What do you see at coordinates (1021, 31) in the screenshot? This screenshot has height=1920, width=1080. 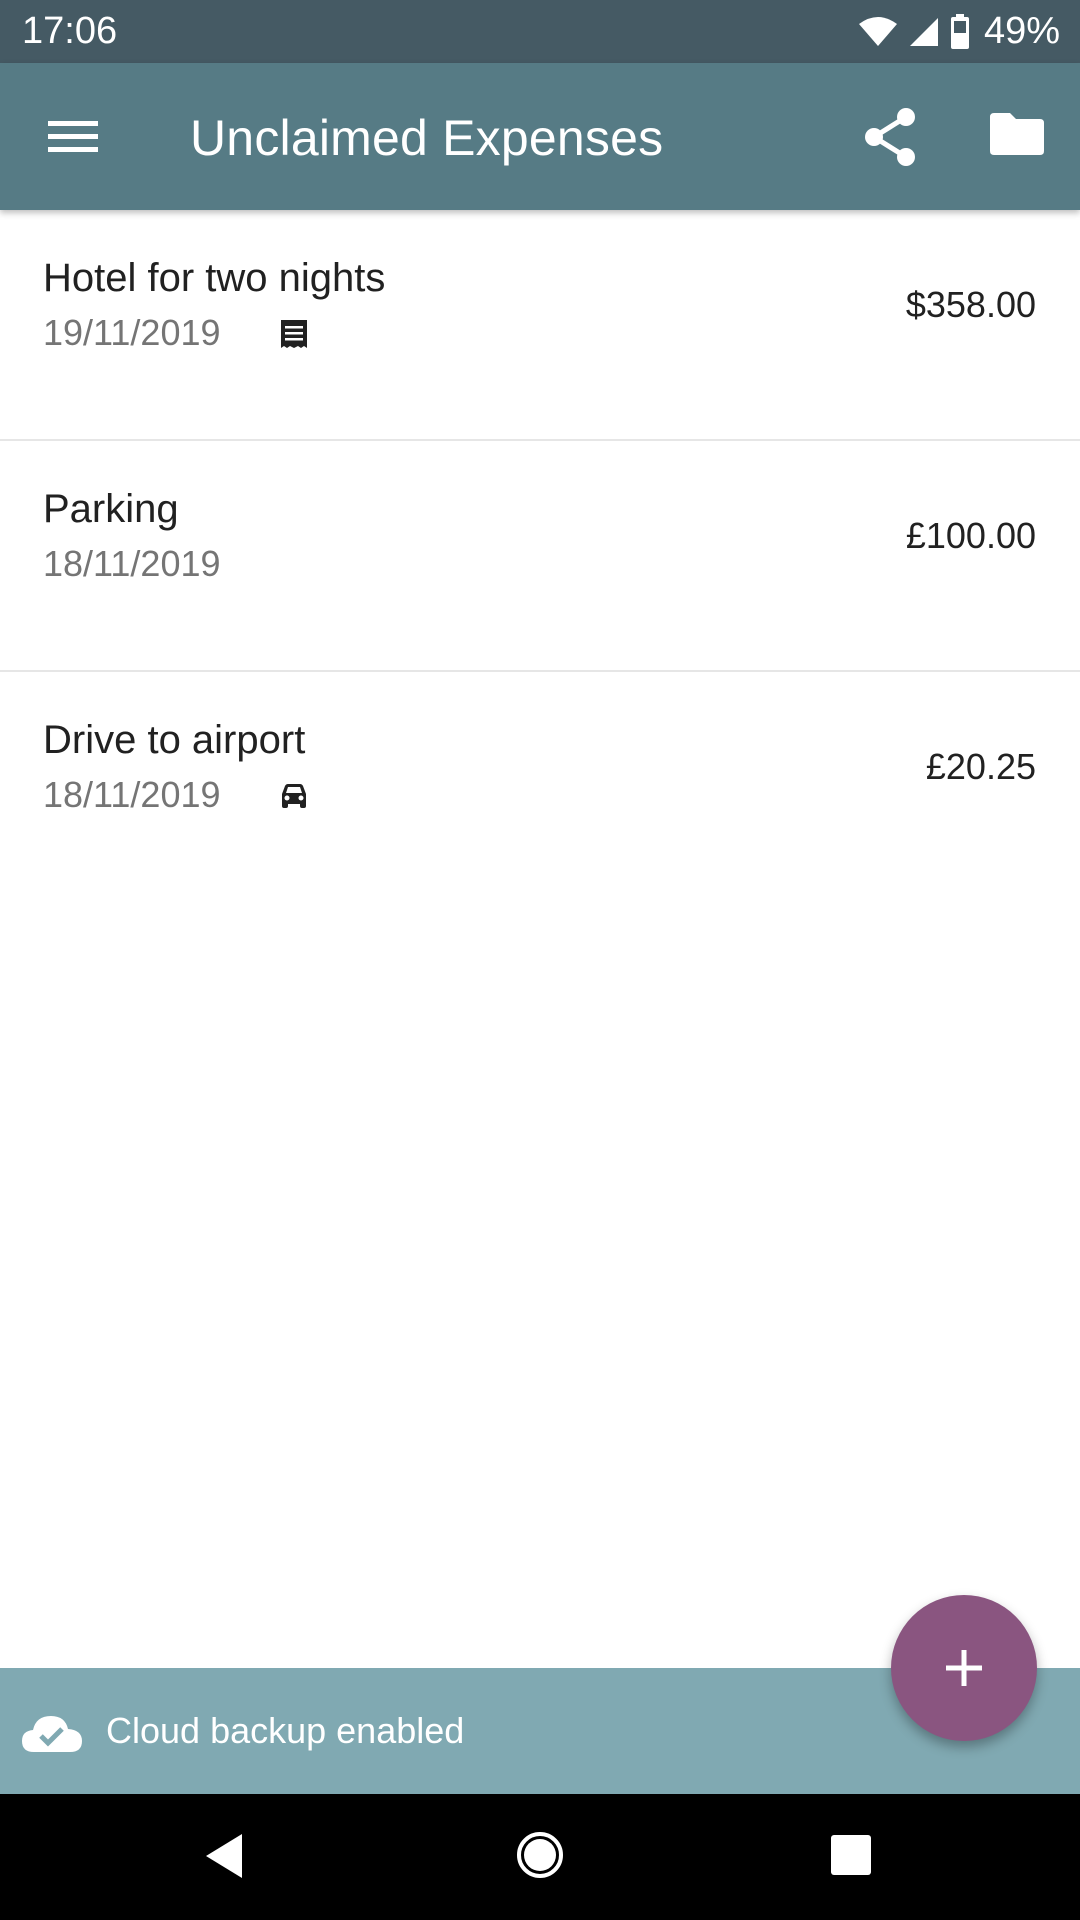 I see `battery-percent: 49%` at bounding box center [1021, 31].